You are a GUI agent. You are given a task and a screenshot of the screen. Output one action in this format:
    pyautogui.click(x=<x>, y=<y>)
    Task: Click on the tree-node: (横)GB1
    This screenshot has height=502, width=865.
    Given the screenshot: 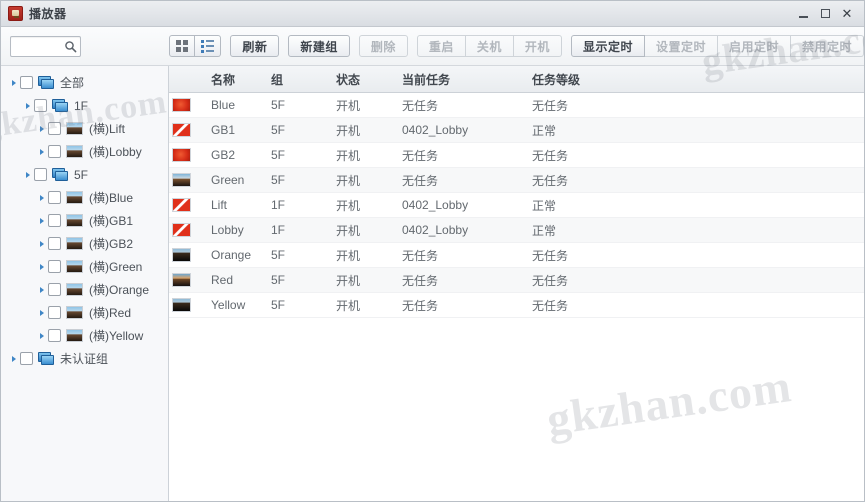 What is the action you would take?
    pyautogui.click(x=84, y=220)
    